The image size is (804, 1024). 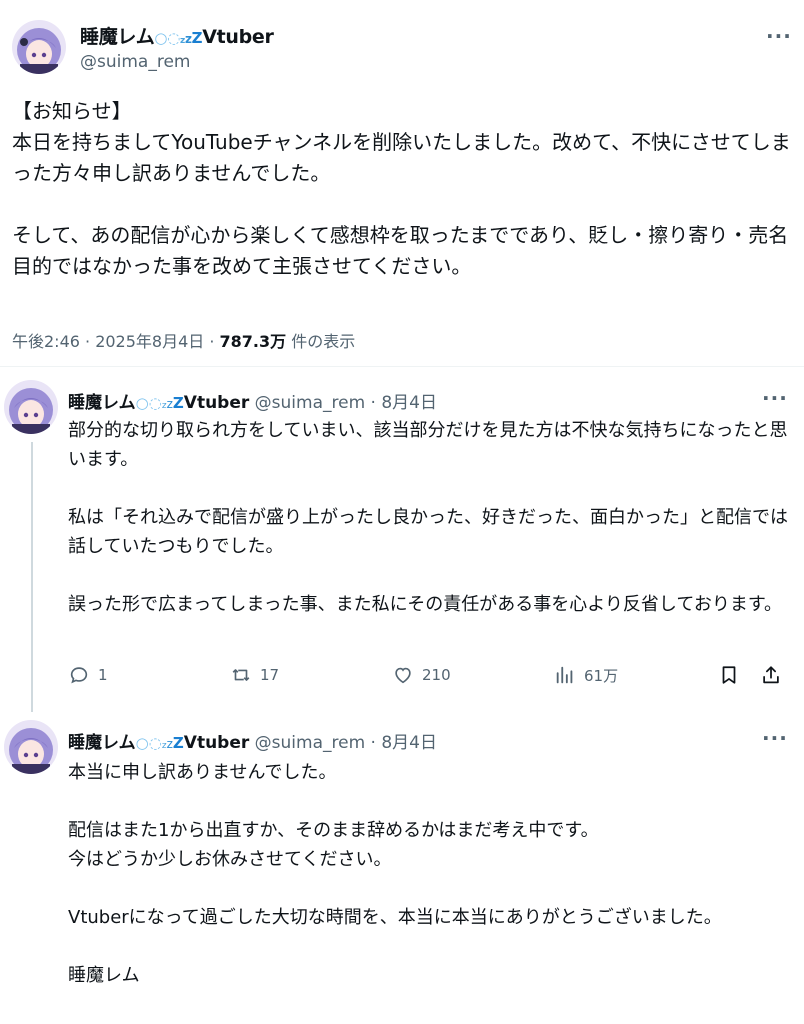 I want to click on like-button: 210, so click(x=421, y=675).